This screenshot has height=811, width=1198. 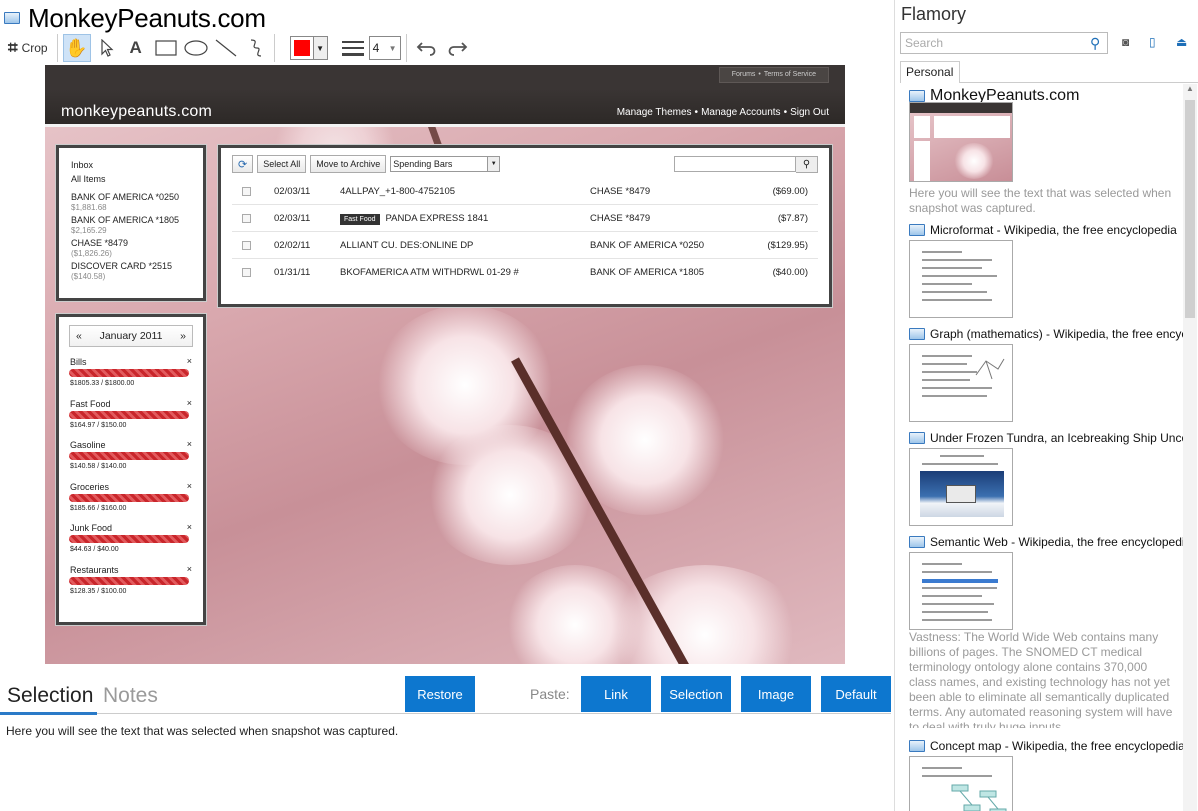 What do you see at coordinates (88, 276) in the screenshot?
I see `account-balance: ($140.58)` at bounding box center [88, 276].